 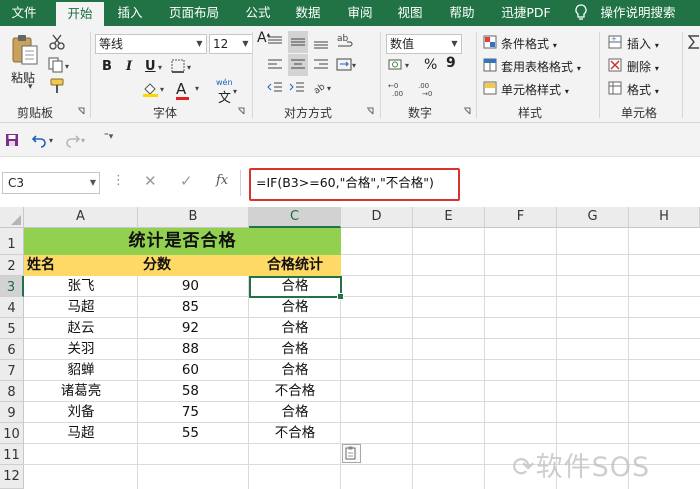 What do you see at coordinates (296, 288) in the screenshot?
I see `active-cell-selection` at bounding box center [296, 288].